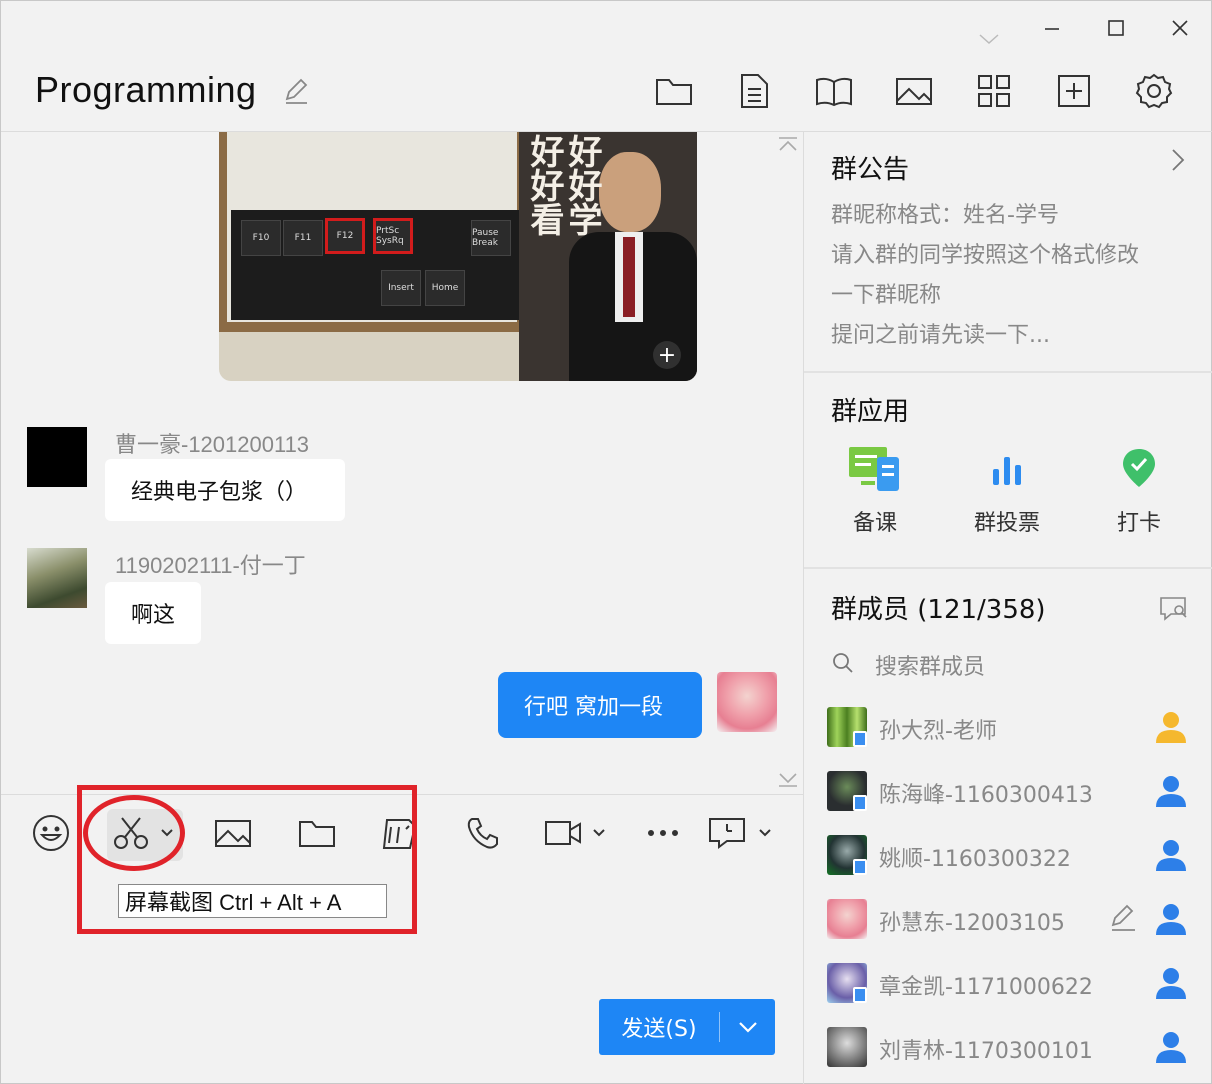 This screenshot has width=1212, height=1084. I want to click on gear-icon, so click(1154, 91).